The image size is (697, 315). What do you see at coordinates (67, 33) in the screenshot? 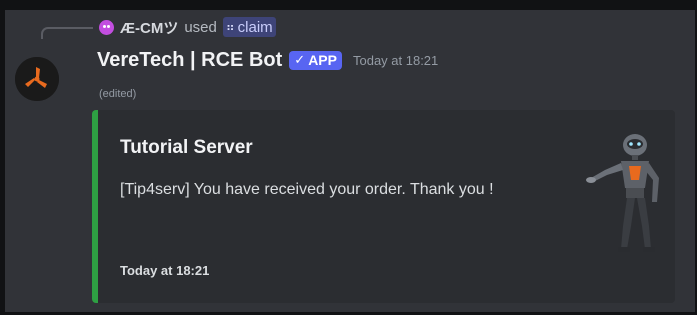
I see `reply-connector-line` at bounding box center [67, 33].